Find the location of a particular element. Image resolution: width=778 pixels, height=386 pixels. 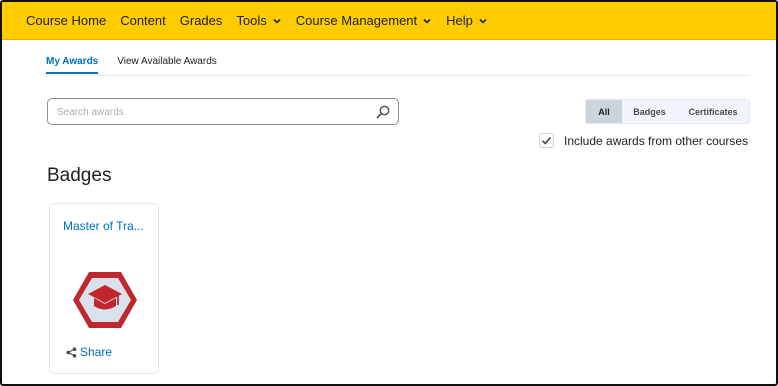

nav-label: Course Management is located at coordinates (356, 20).